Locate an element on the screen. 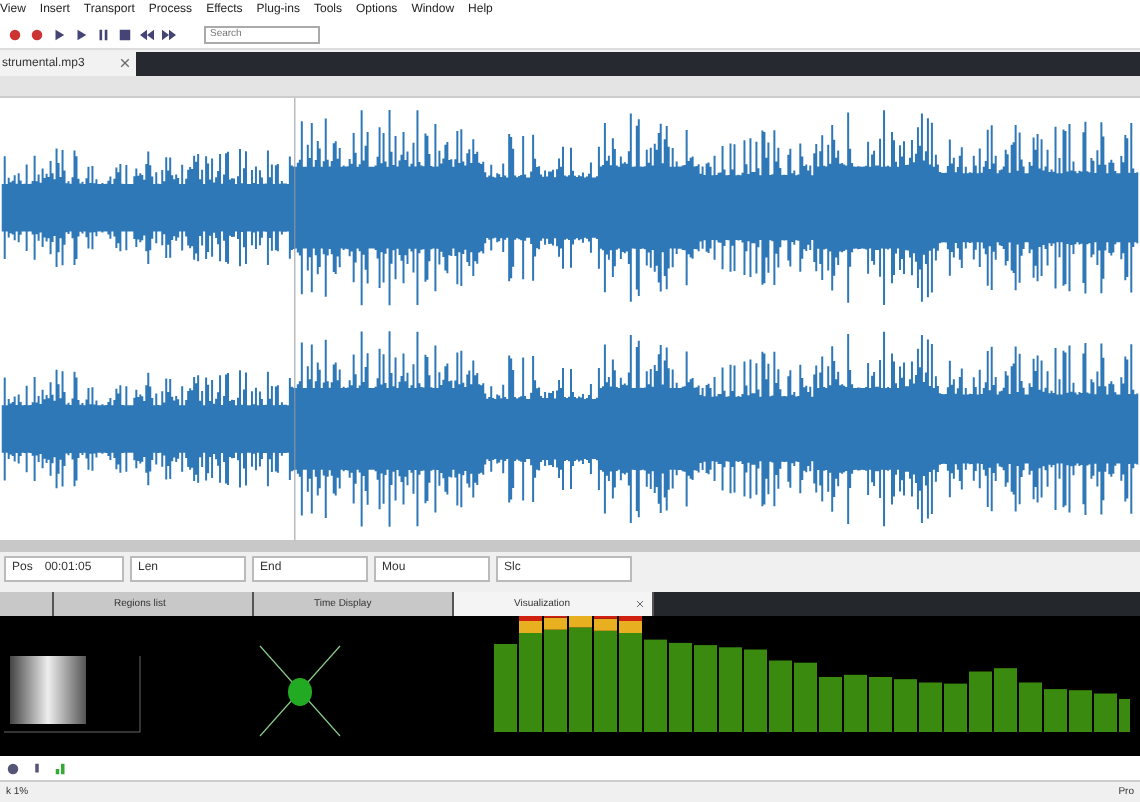 The width and height of the screenshot is (1140, 802). pause-icon is located at coordinates (103, 34).